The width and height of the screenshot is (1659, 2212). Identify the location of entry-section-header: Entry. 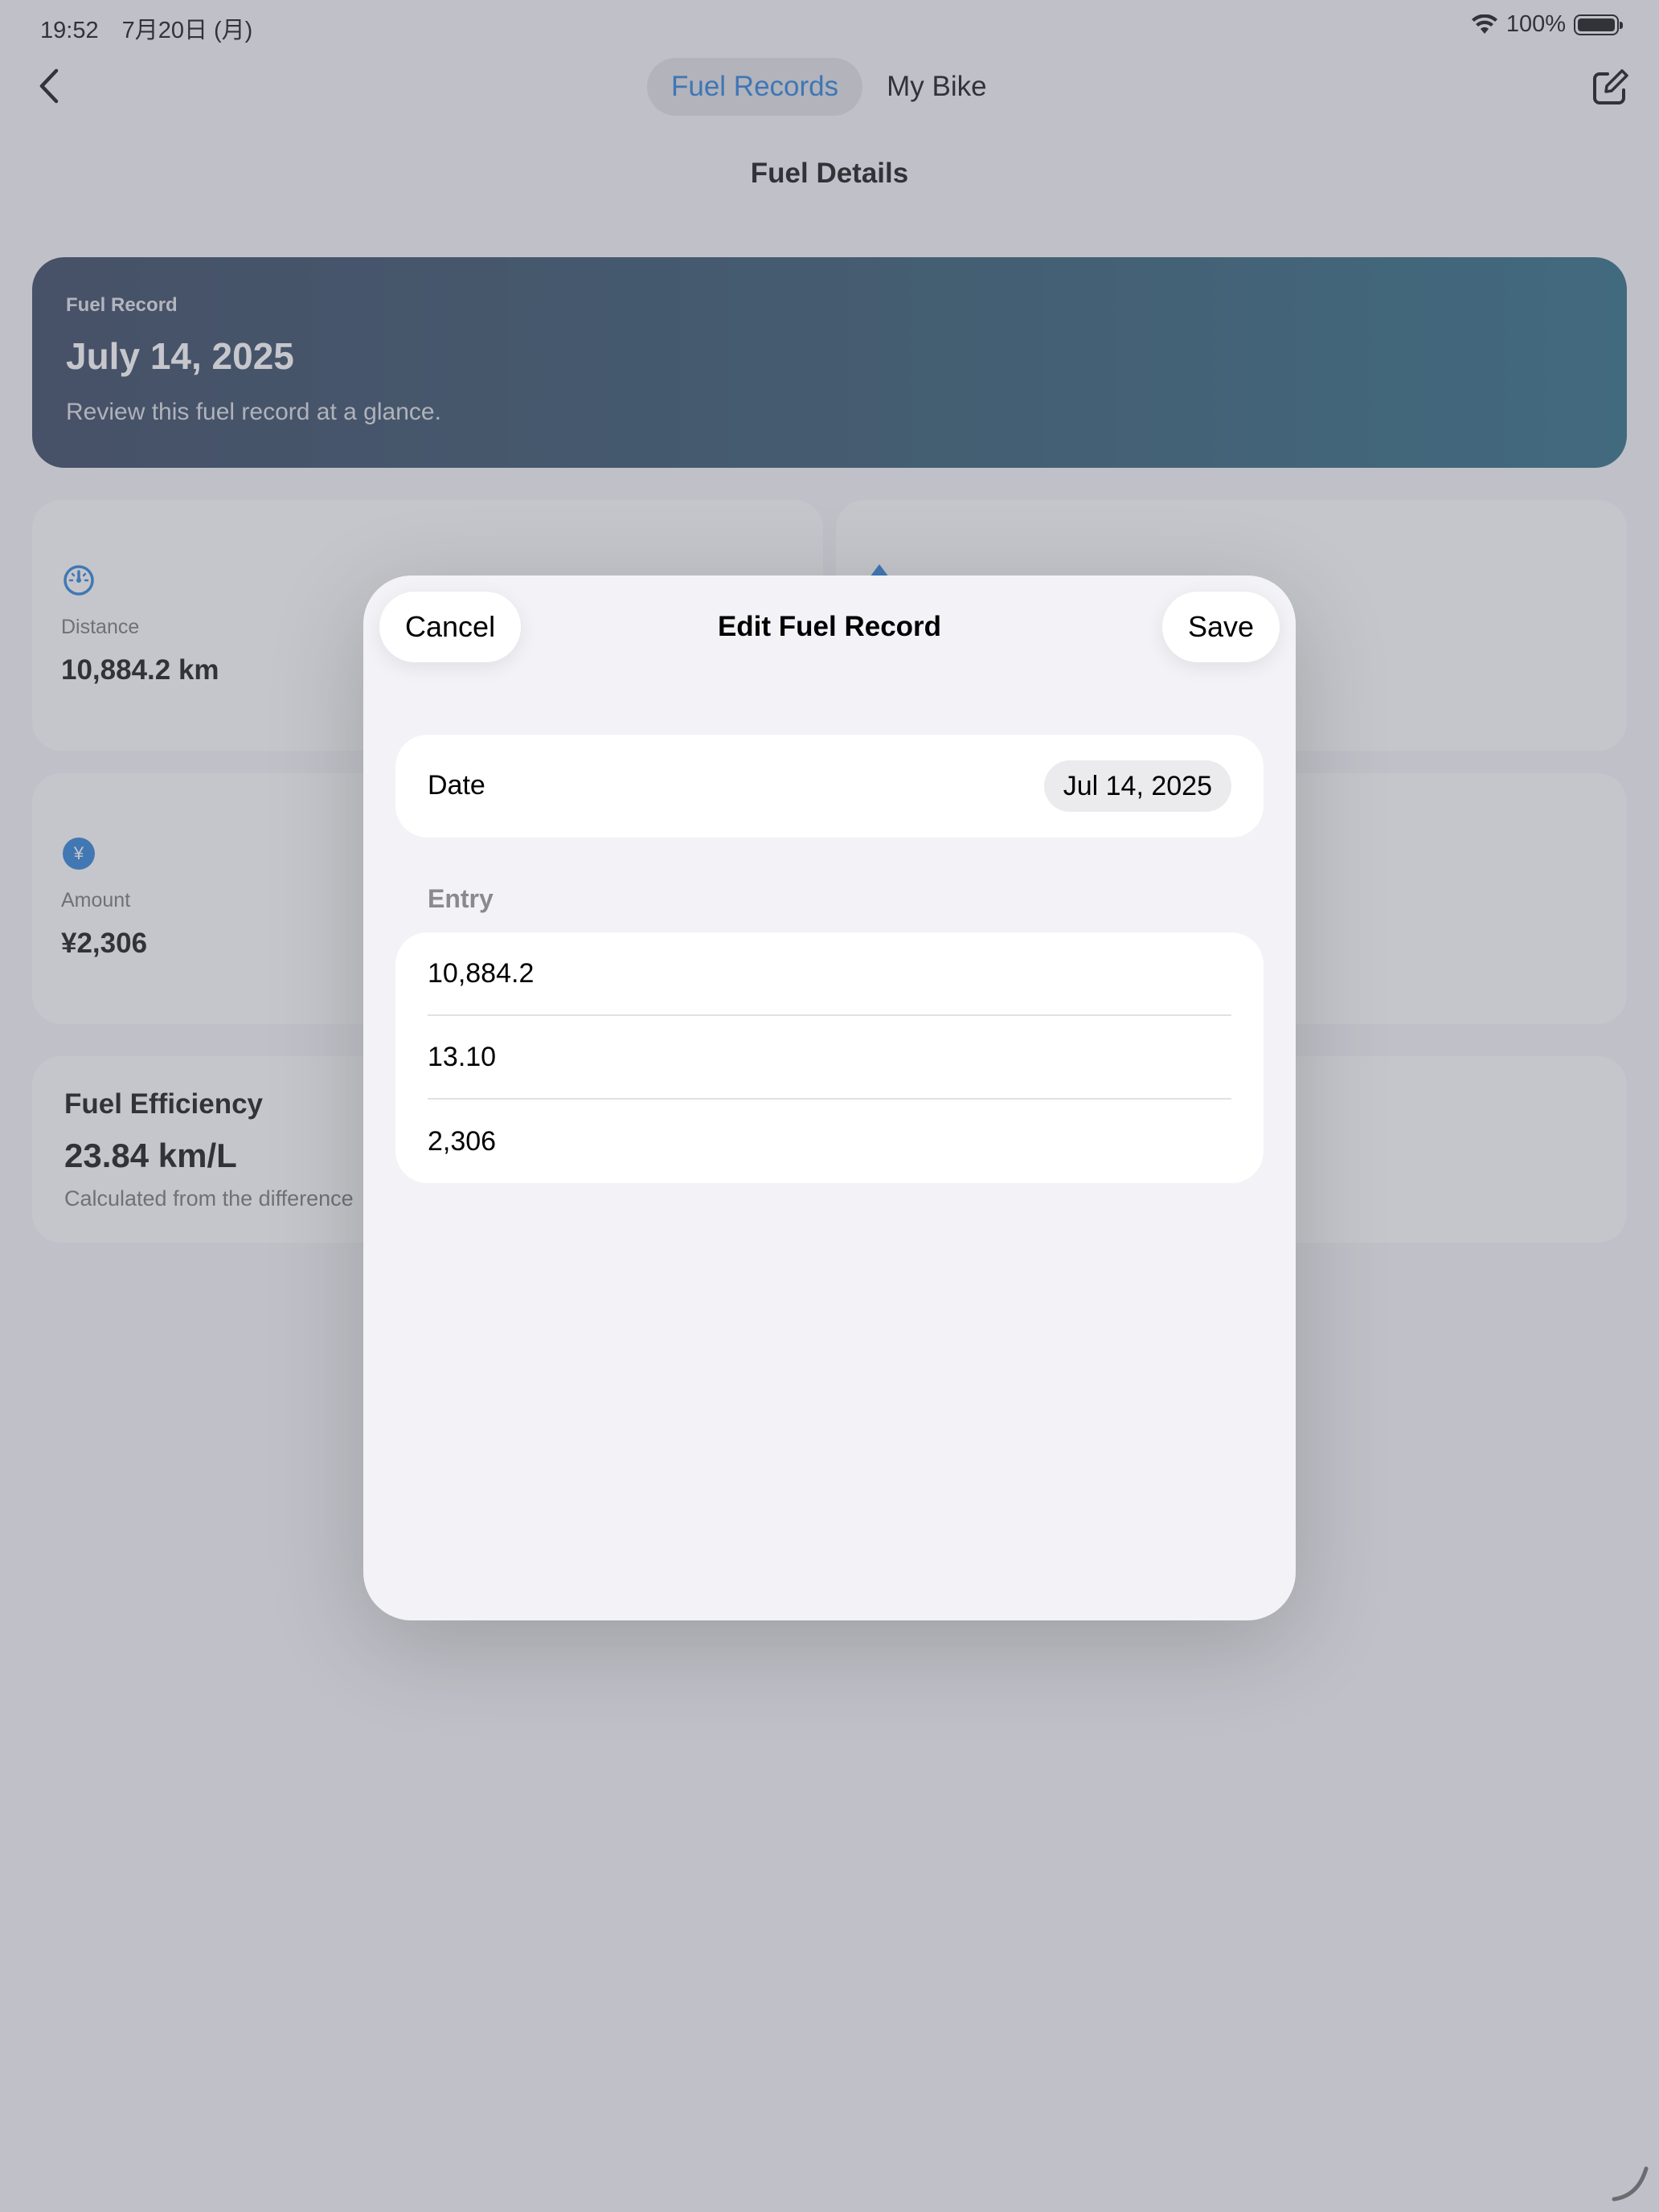
(461, 898).